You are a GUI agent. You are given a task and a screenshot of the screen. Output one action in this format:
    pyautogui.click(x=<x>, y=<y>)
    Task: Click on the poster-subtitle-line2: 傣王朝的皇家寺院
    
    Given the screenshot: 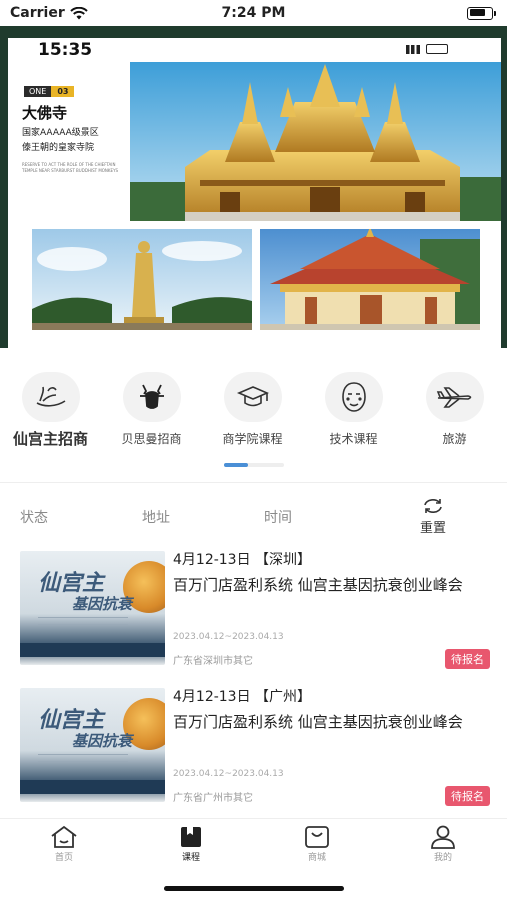 What is the action you would take?
    pyautogui.click(x=58, y=148)
    